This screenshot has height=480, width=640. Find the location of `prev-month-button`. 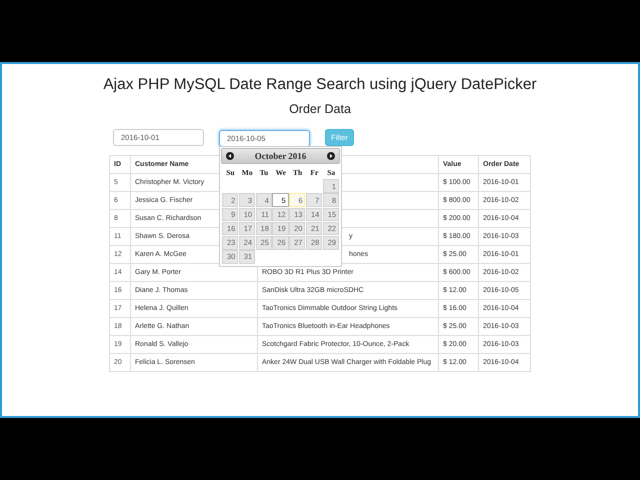

prev-month-button is located at coordinates (230, 156).